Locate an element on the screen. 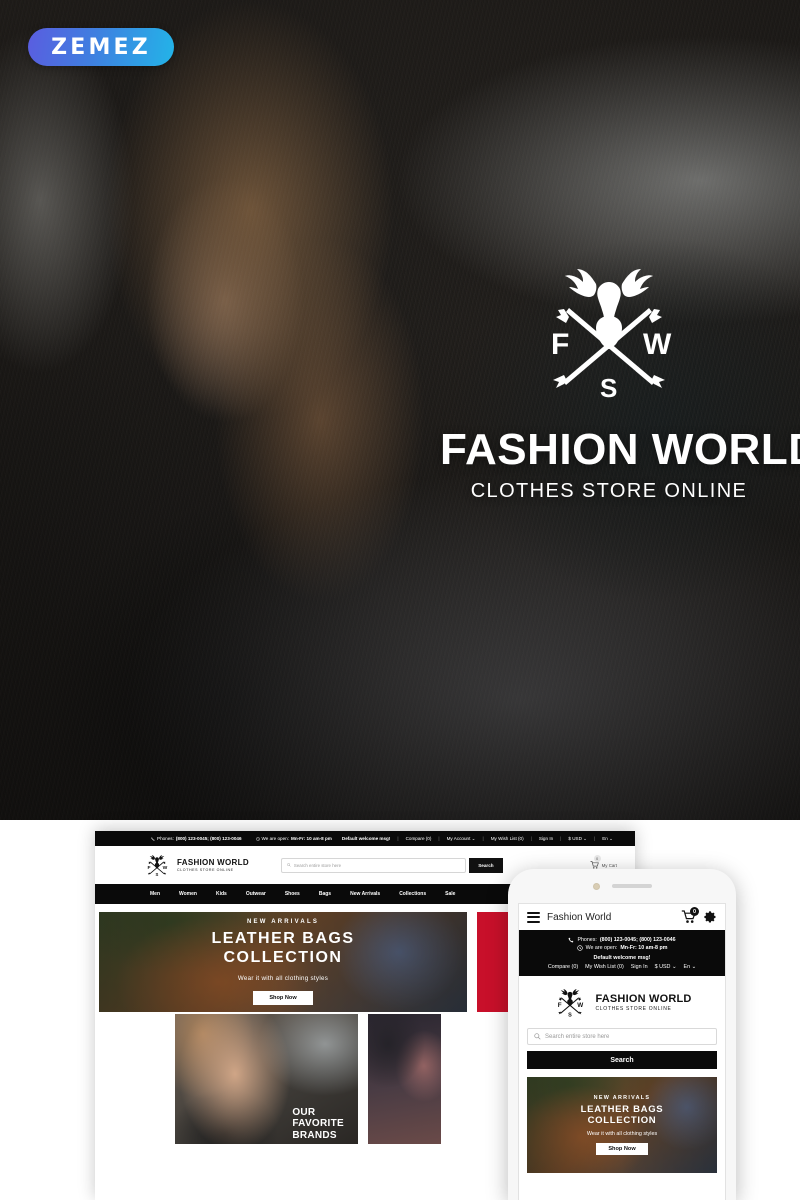 This screenshot has height=1200, width=800. mobile-banner-title-line1: LEATHER BAGS is located at coordinates (622, 1109).